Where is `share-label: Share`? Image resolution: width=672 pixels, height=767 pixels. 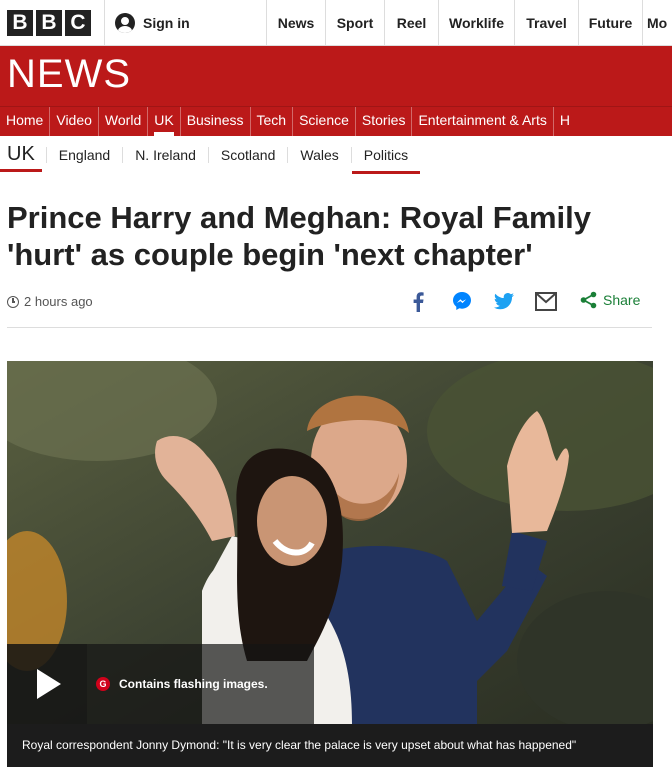
share-label: Share is located at coordinates (622, 300).